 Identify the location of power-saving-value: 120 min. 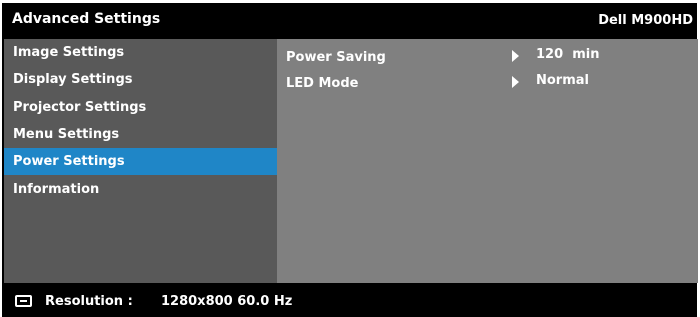
(568, 54).